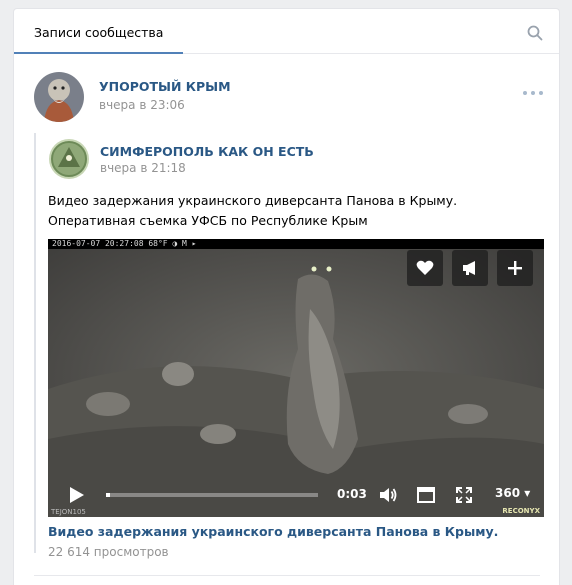  I want to click on repost-avatar, so click(69, 159).